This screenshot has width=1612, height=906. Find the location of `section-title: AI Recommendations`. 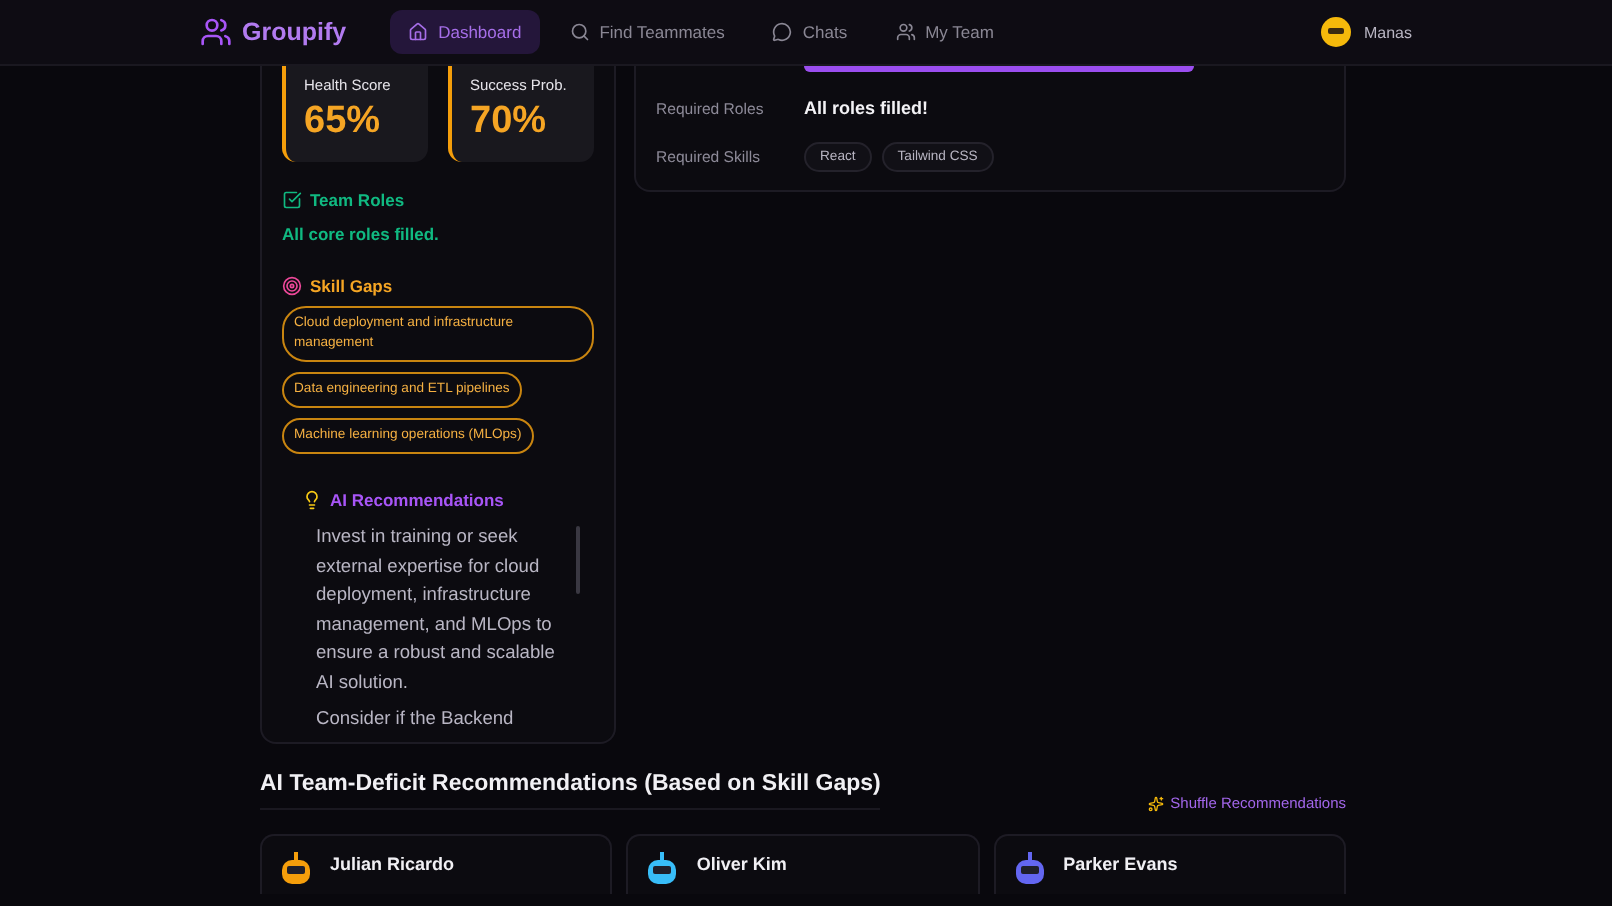

section-title: AI Recommendations is located at coordinates (417, 500).